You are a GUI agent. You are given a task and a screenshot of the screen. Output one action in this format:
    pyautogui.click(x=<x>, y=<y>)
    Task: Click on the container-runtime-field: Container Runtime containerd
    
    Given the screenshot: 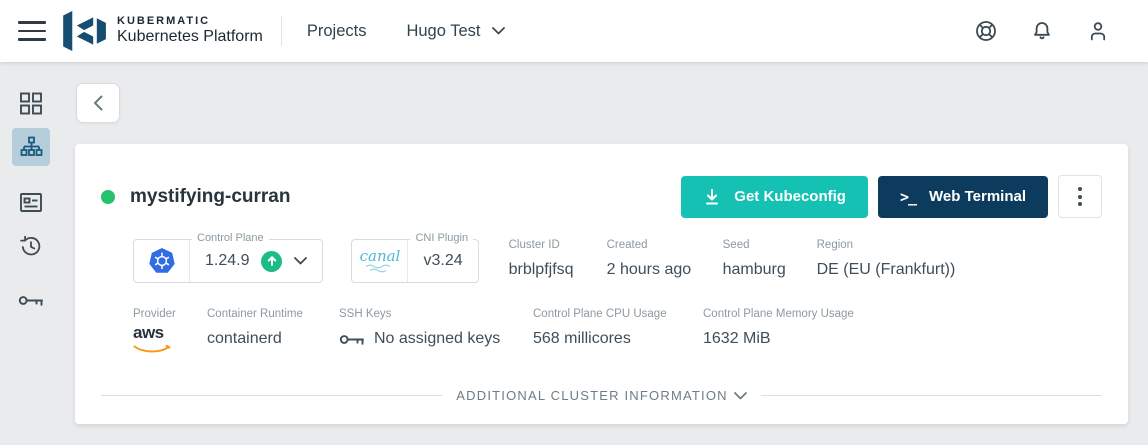 What is the action you would take?
    pyautogui.click(x=273, y=328)
    